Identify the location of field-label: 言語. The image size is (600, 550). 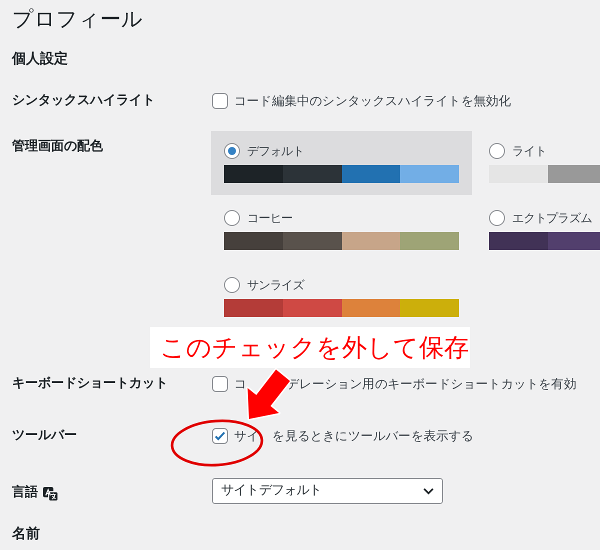
(25, 493).